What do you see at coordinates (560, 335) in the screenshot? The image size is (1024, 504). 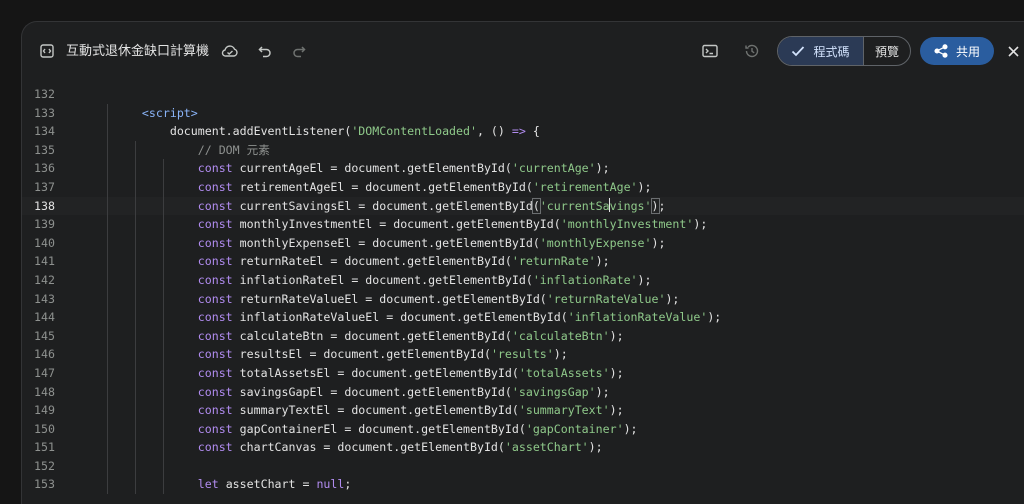 I see `code-token: 'calculateBtn'` at bounding box center [560, 335].